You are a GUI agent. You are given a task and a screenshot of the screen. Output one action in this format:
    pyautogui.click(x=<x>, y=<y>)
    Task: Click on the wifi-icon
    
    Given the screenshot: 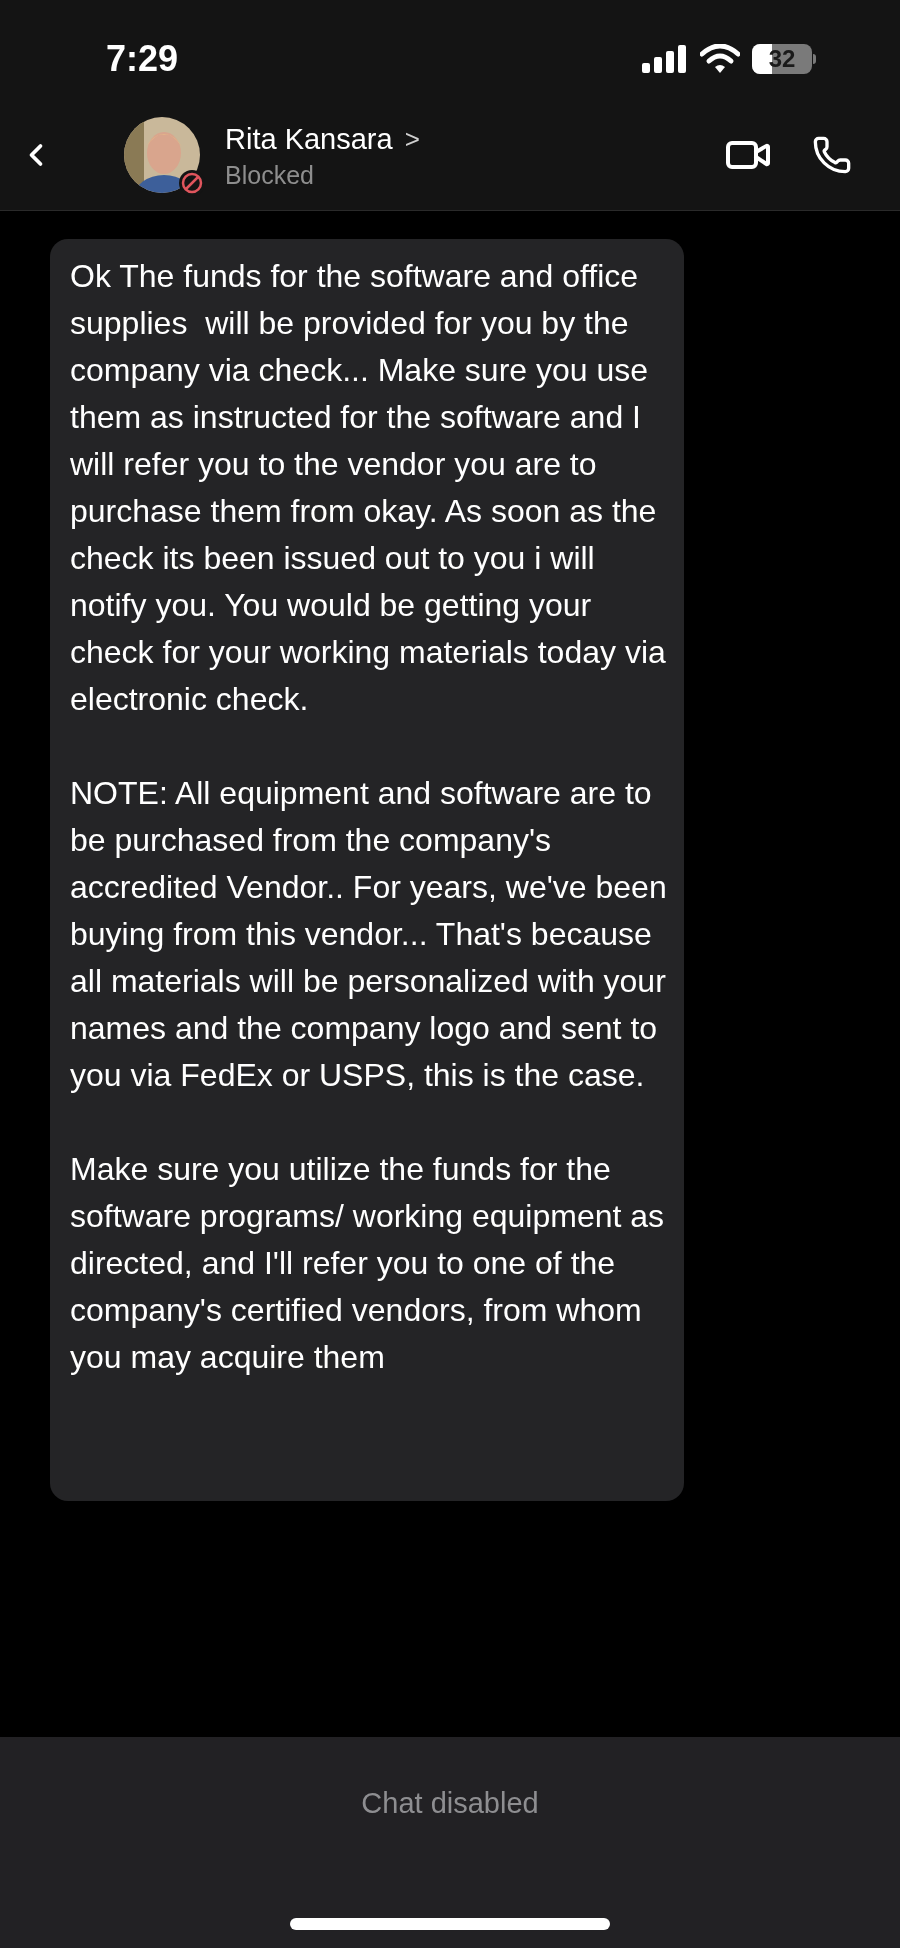 What is the action you would take?
    pyautogui.click(x=720, y=59)
    